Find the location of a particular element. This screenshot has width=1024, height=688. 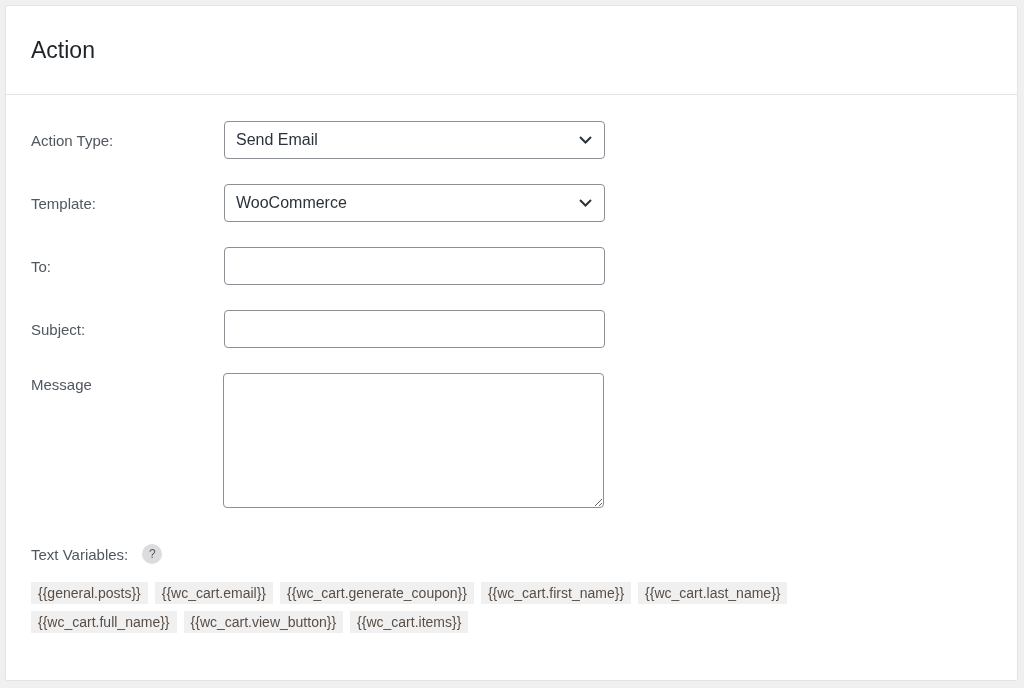

dropdown: WooCommerce is located at coordinates (414, 203).